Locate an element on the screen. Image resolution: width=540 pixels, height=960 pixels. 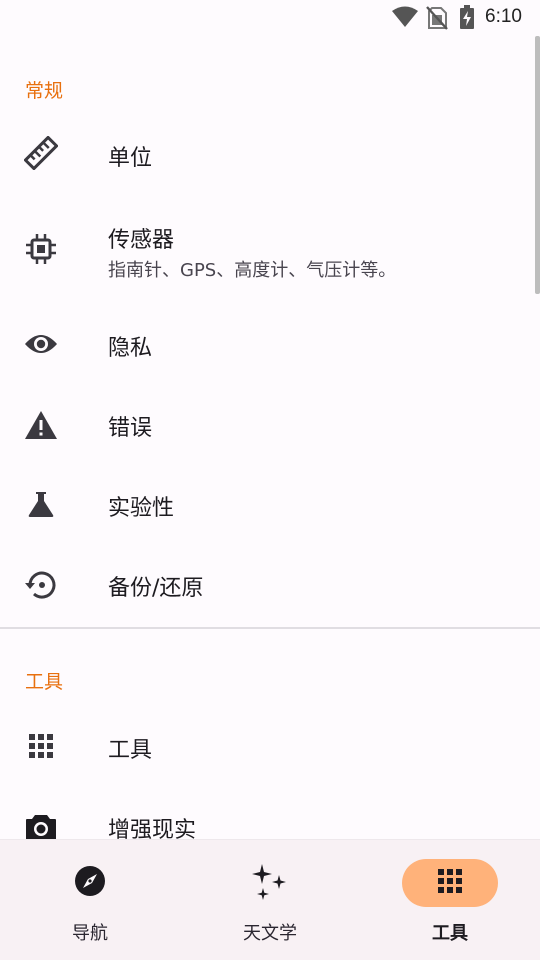
pref-title: 单位 is located at coordinates (130, 158).